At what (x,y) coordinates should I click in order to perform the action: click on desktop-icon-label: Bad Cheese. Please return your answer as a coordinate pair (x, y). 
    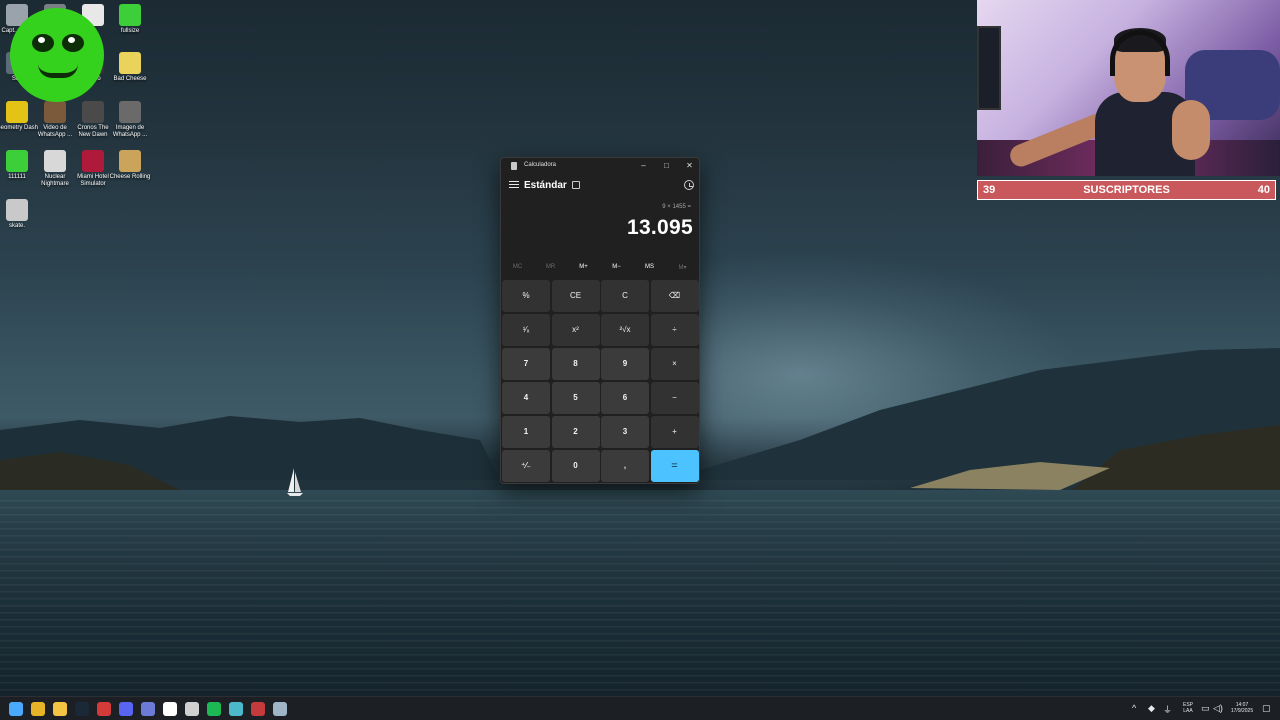
    Looking at the image, I should click on (130, 79).